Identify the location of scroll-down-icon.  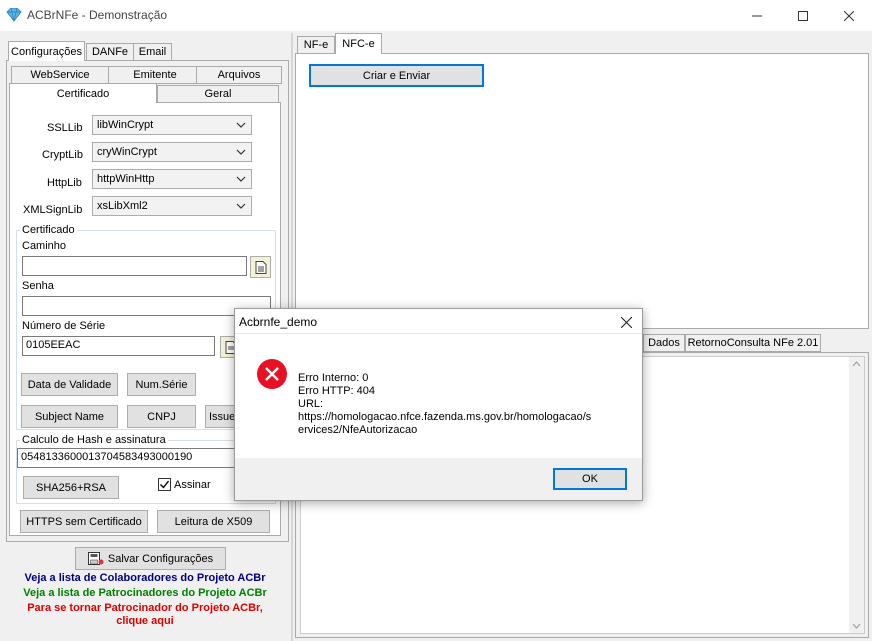
(856, 626).